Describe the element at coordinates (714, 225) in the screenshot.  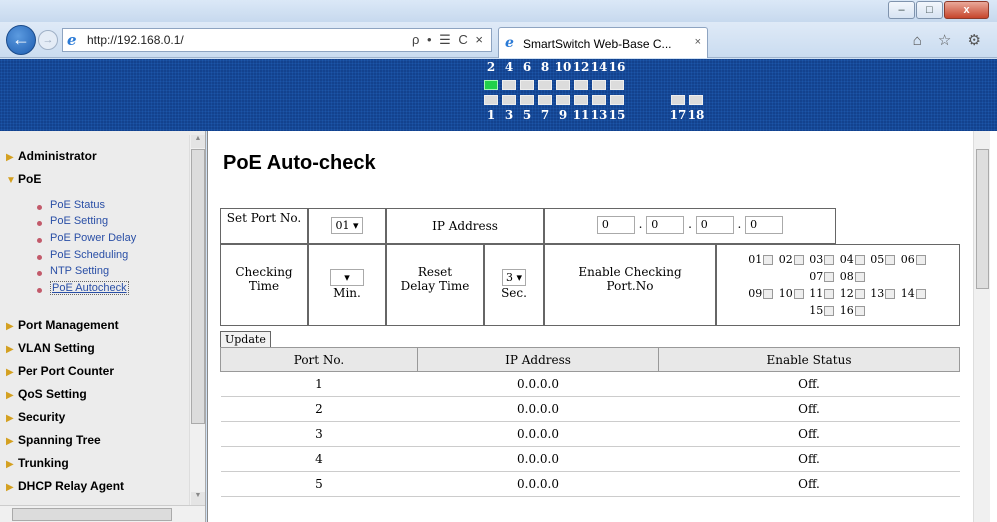
I see `ip-octet-3-input: 0` at that location.